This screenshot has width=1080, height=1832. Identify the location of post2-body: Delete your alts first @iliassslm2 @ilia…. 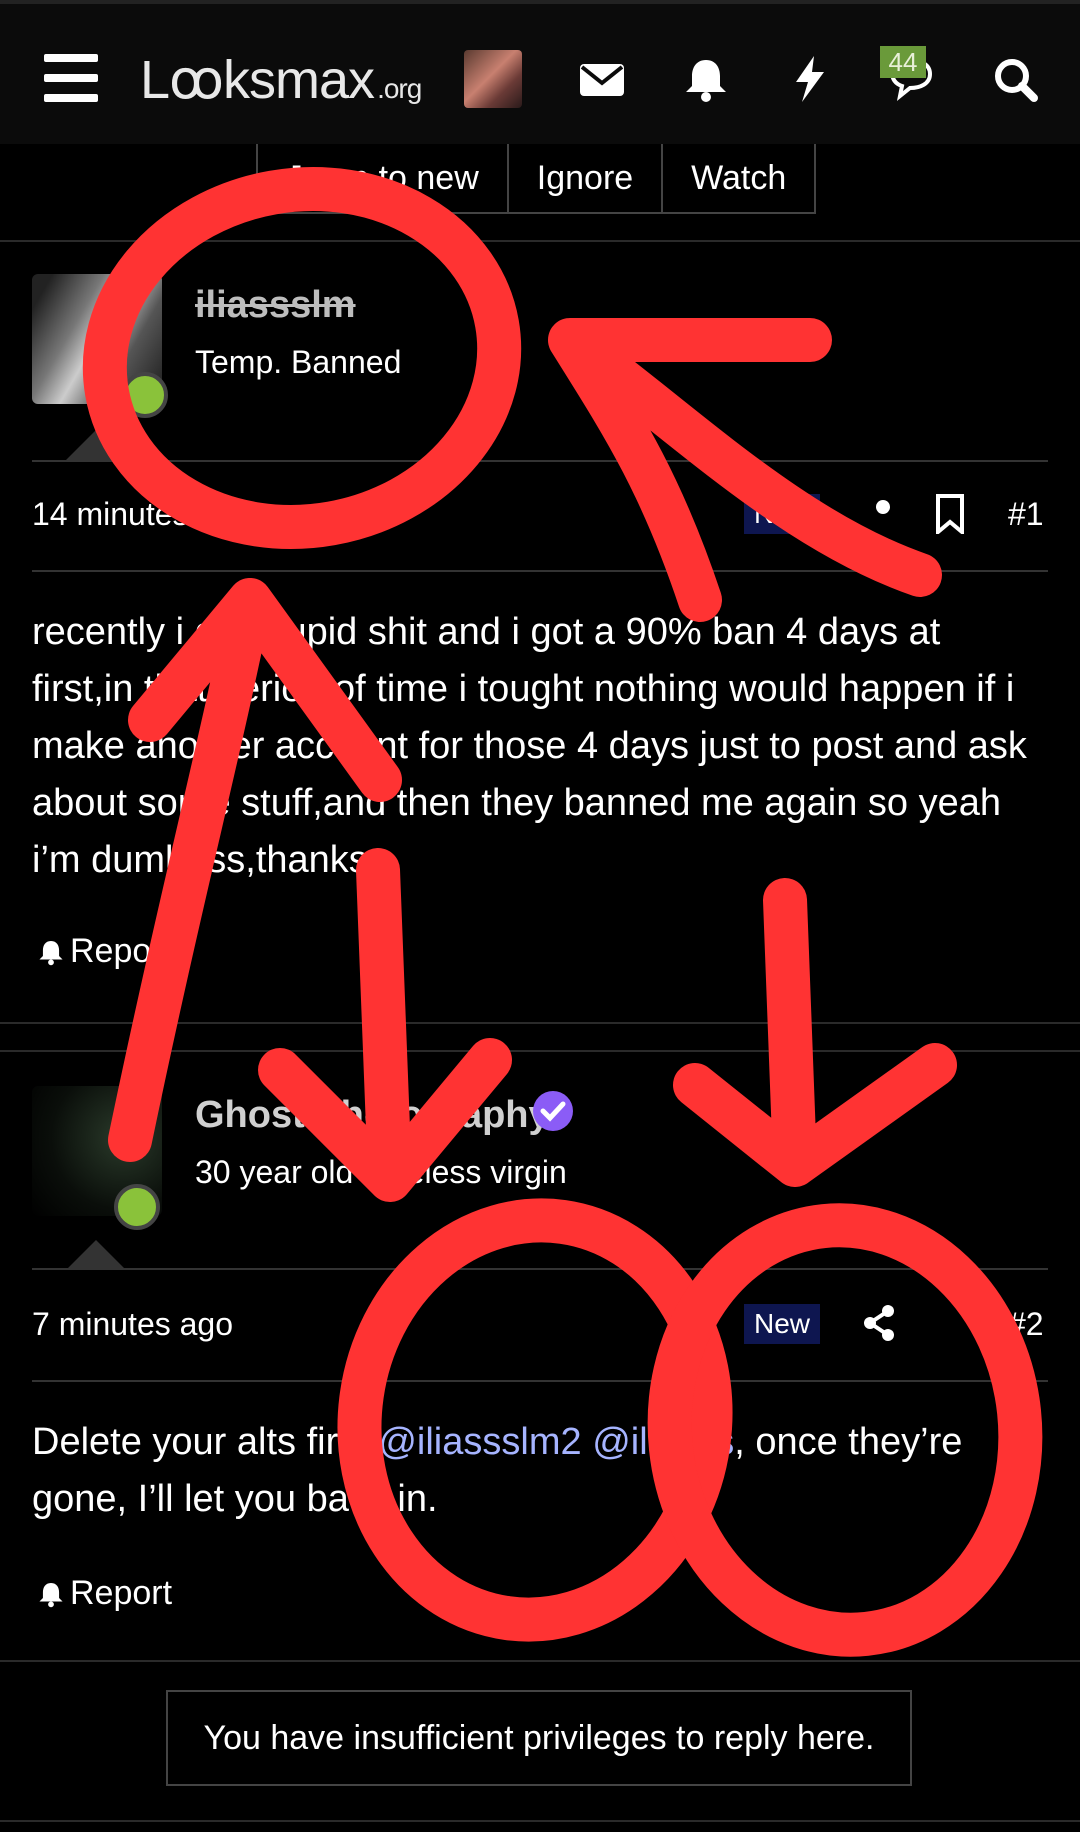
(542, 1471).